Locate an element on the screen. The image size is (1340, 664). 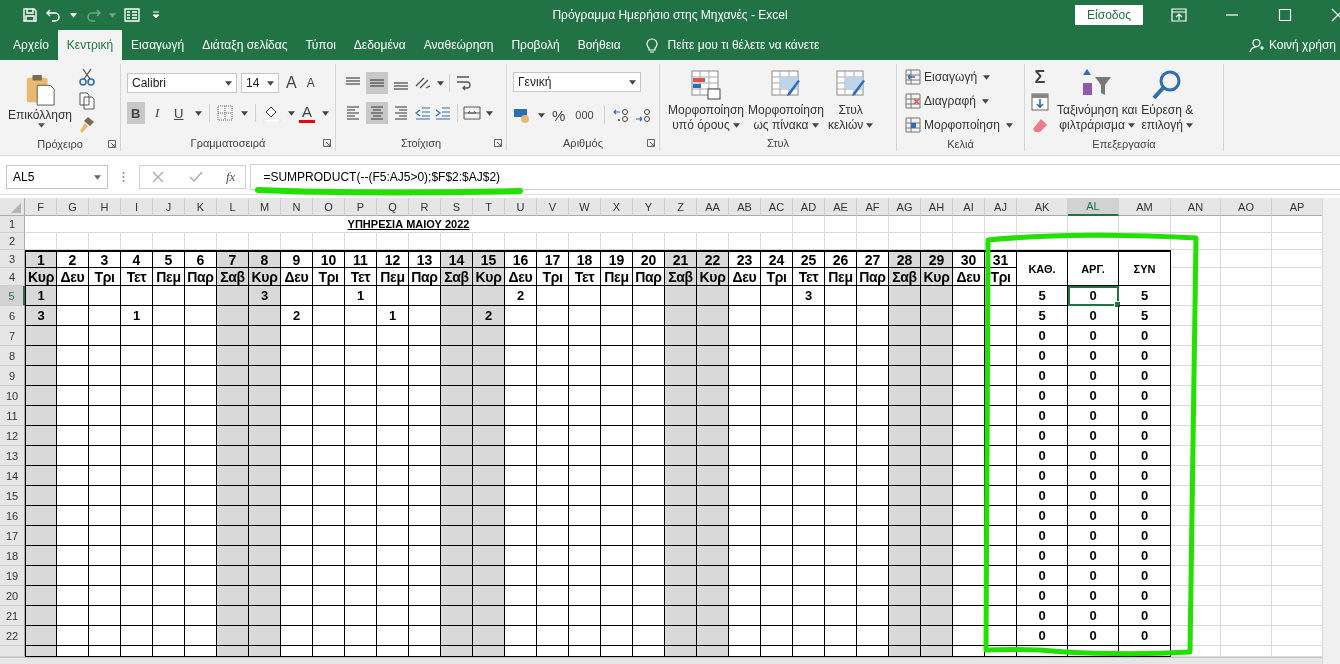
column-header: AJ is located at coordinates (1001, 207).